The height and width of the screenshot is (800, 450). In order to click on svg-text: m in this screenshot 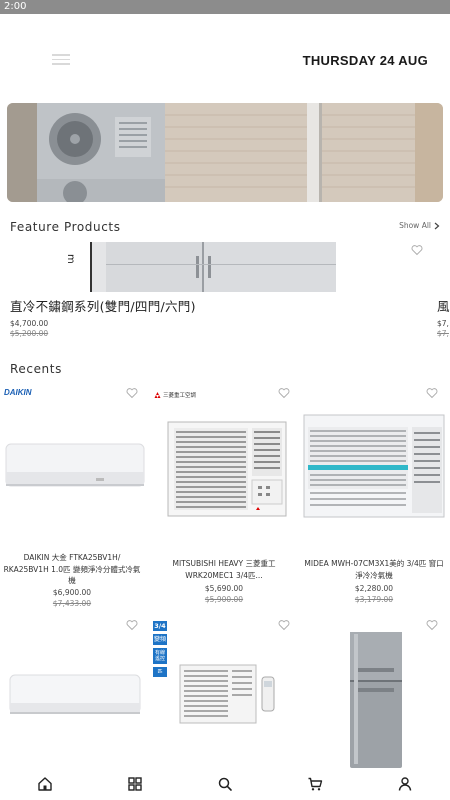, I will do `click(70, 259)`.